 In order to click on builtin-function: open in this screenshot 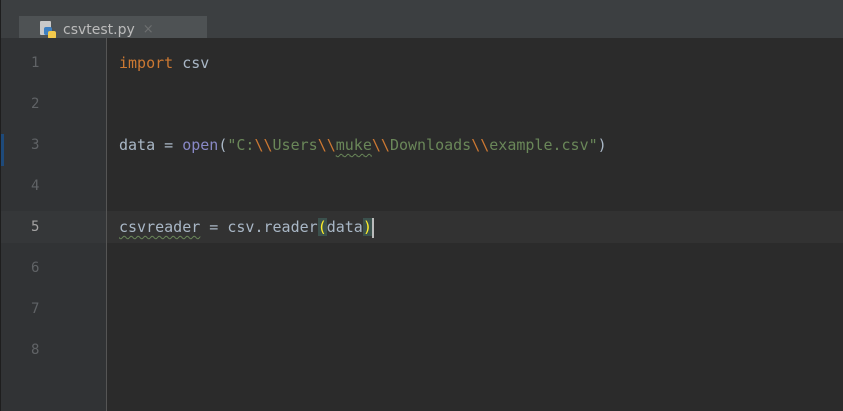, I will do `click(200, 145)`.